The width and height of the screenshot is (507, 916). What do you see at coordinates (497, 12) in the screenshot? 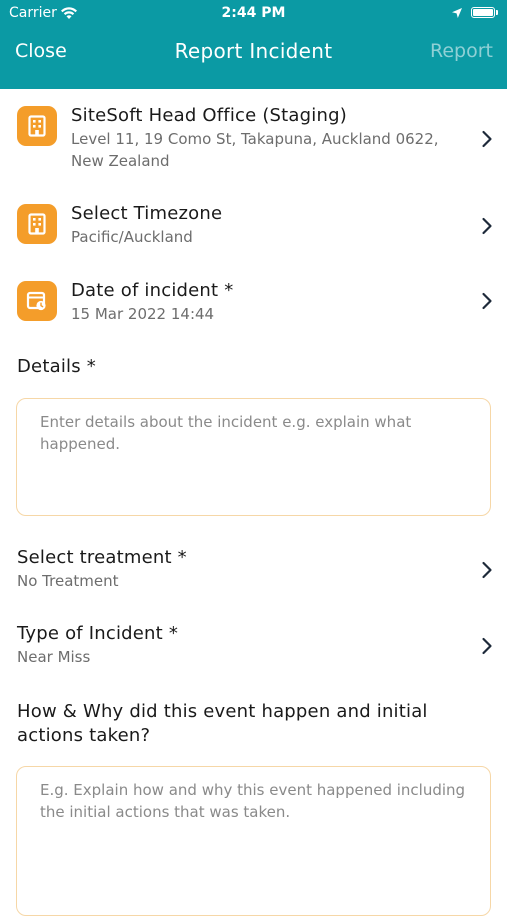
I see `battery-nub` at bounding box center [497, 12].